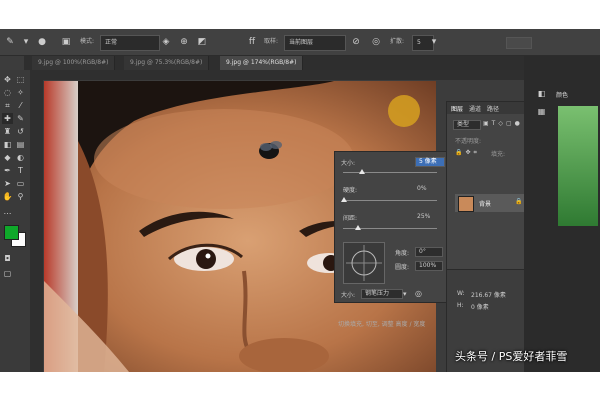 This screenshot has width=600, height=400. What do you see at coordinates (362, 171) in the screenshot?
I see `brush-size-slider-knob` at bounding box center [362, 171].